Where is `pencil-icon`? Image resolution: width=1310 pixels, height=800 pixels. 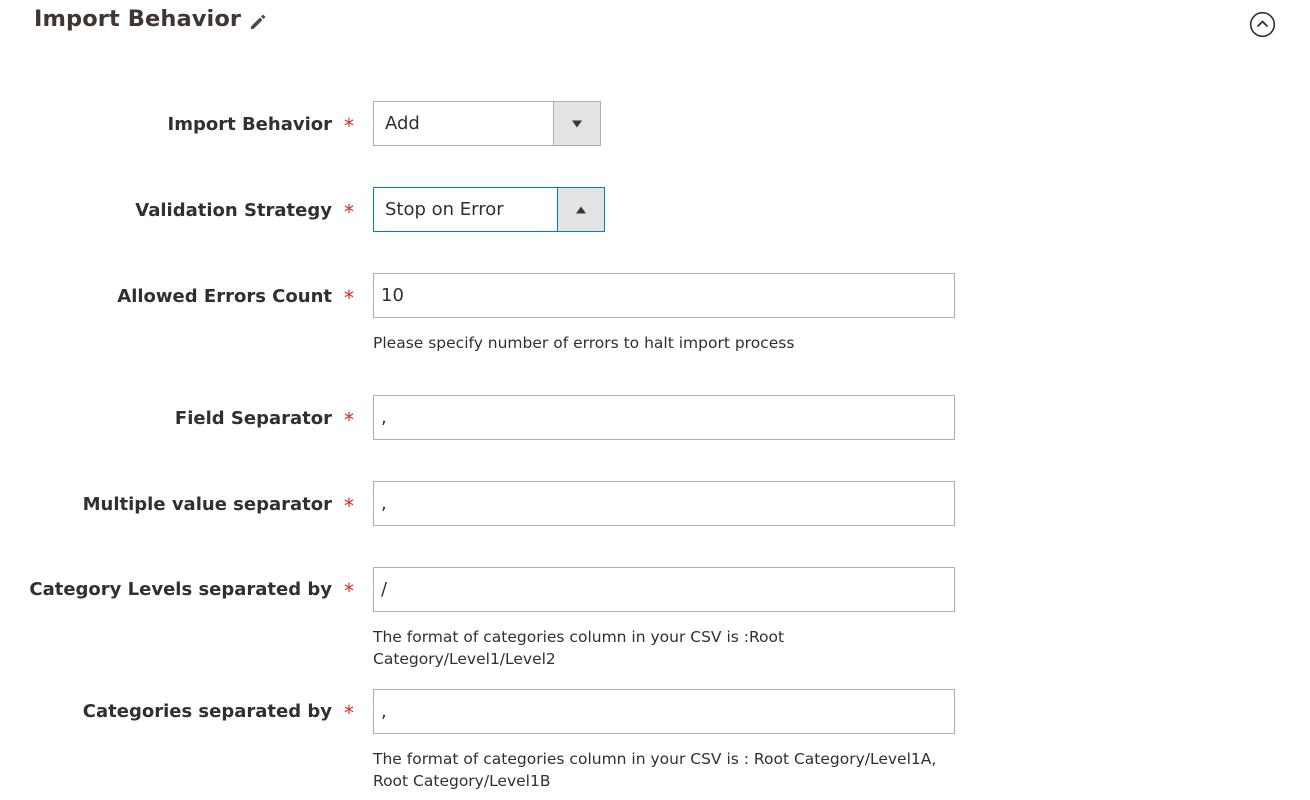
pencil-icon is located at coordinates (258, 22).